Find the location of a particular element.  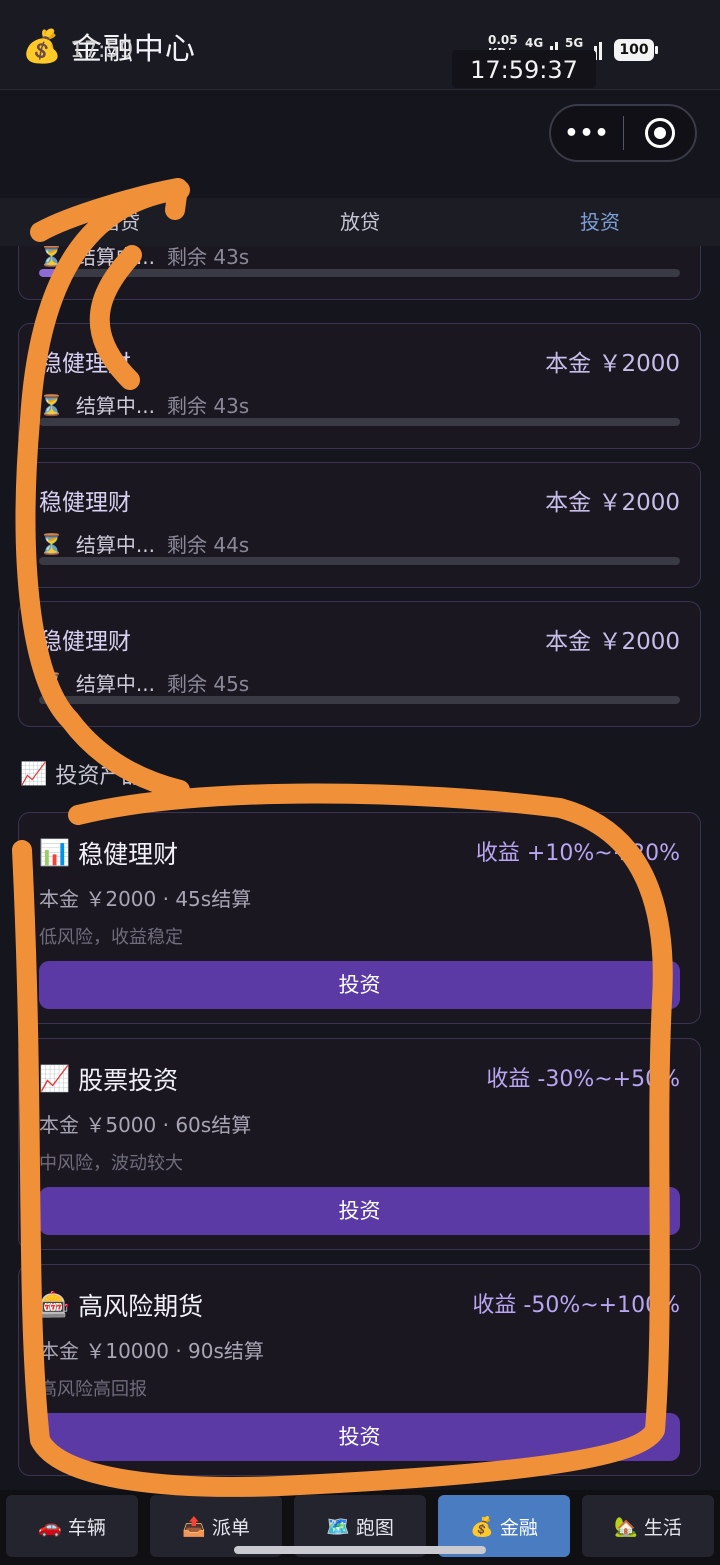

house-icon: 🏡 is located at coordinates (626, 1526).